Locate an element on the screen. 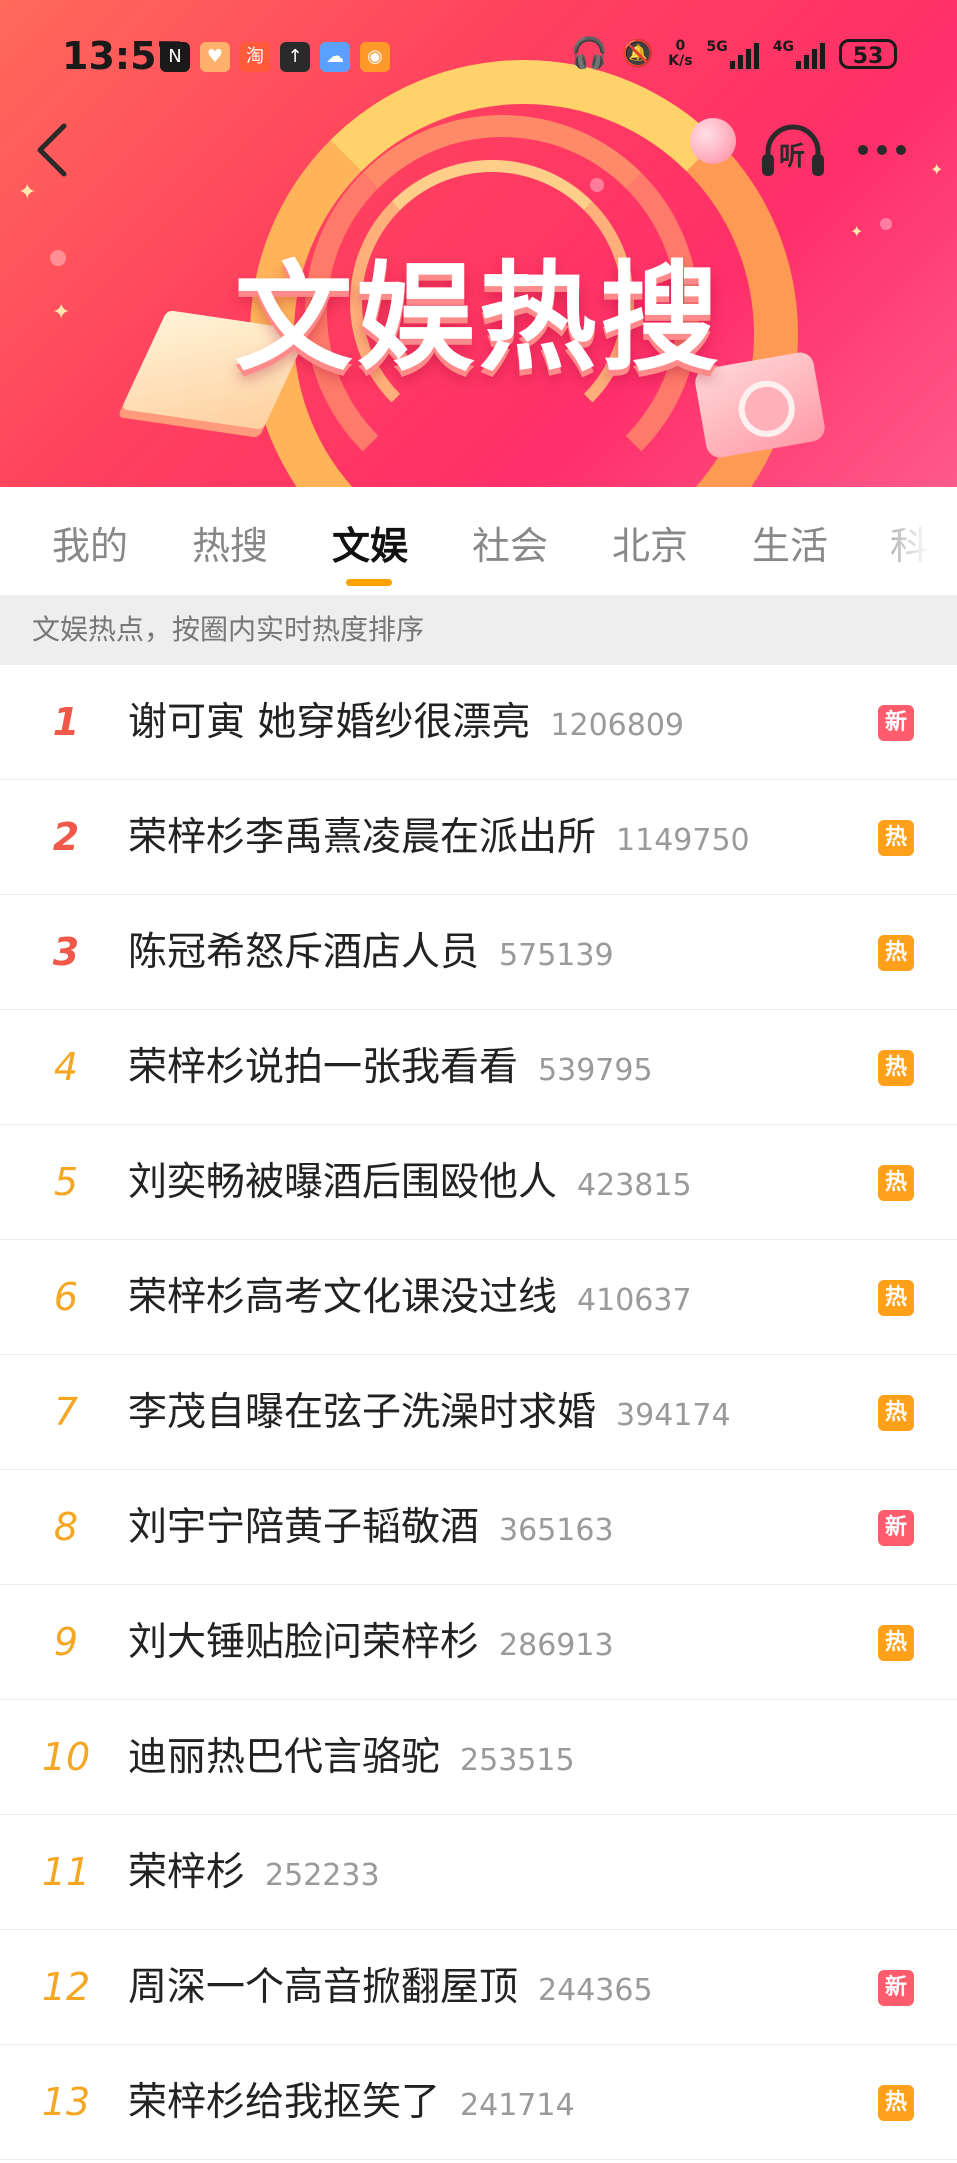 This screenshot has height=2163, width=957. heat-count: 575139 is located at coordinates (556, 955).